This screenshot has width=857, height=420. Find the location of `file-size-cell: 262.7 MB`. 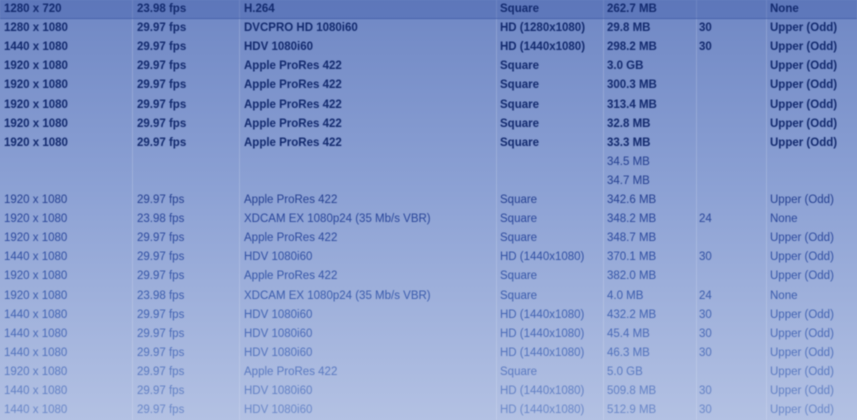

file-size-cell: 262.7 MB is located at coordinates (632, 9).